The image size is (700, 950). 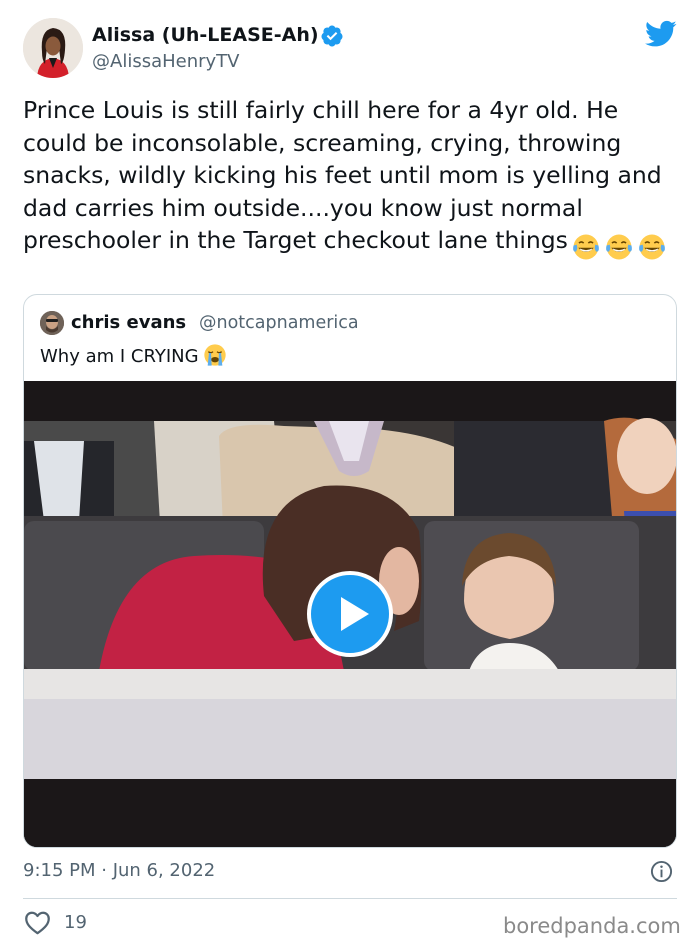 What do you see at coordinates (350, 898) in the screenshot?
I see `footer-divider` at bounding box center [350, 898].